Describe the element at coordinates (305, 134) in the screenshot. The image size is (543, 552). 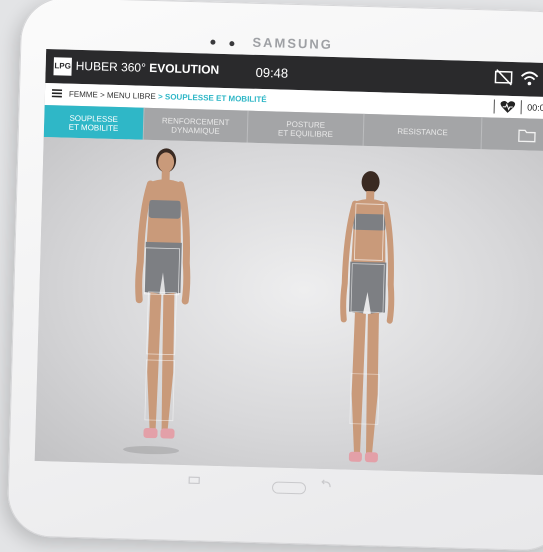
I see `tab-label: ET EQUILIBRE` at that location.